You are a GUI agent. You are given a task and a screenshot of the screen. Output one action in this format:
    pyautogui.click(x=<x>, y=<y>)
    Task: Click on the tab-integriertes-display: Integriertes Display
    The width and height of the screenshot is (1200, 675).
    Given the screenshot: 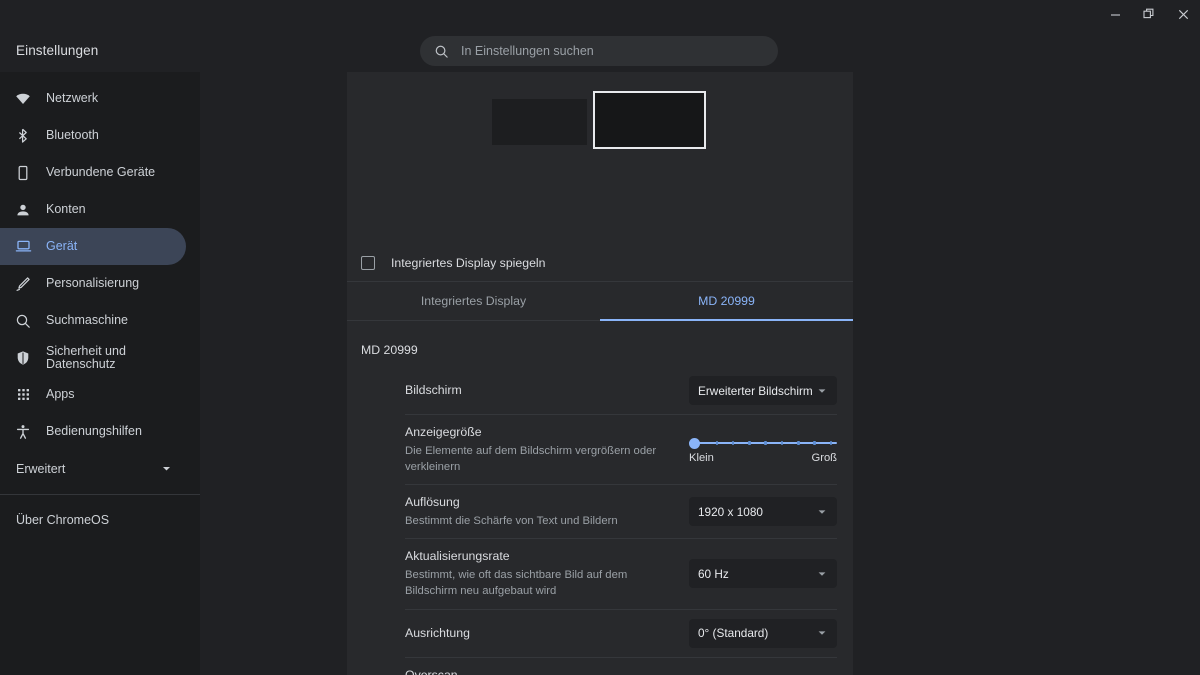 What is the action you would take?
    pyautogui.click(x=473, y=301)
    